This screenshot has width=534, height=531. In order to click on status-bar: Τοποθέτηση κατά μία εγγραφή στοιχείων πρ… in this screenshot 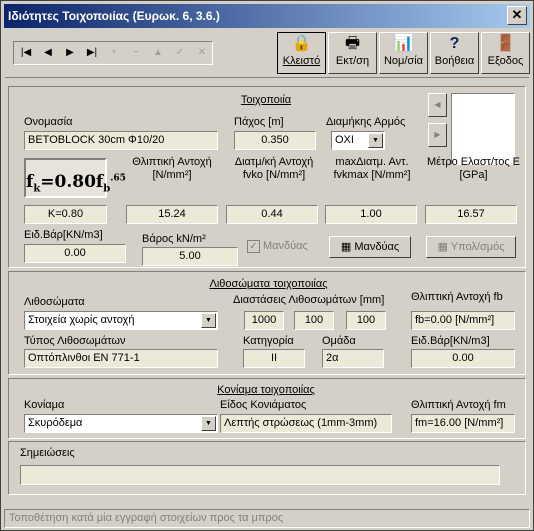, I will do `click(267, 518)`.